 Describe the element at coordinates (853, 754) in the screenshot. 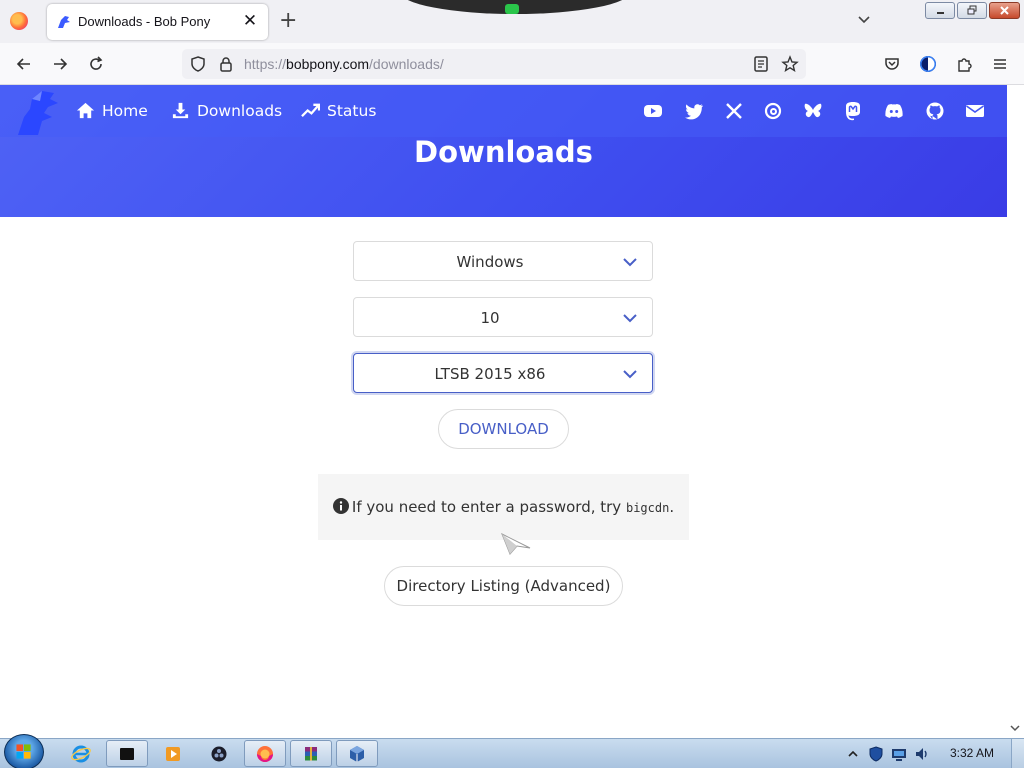

I see `tray-expand-icon` at that location.